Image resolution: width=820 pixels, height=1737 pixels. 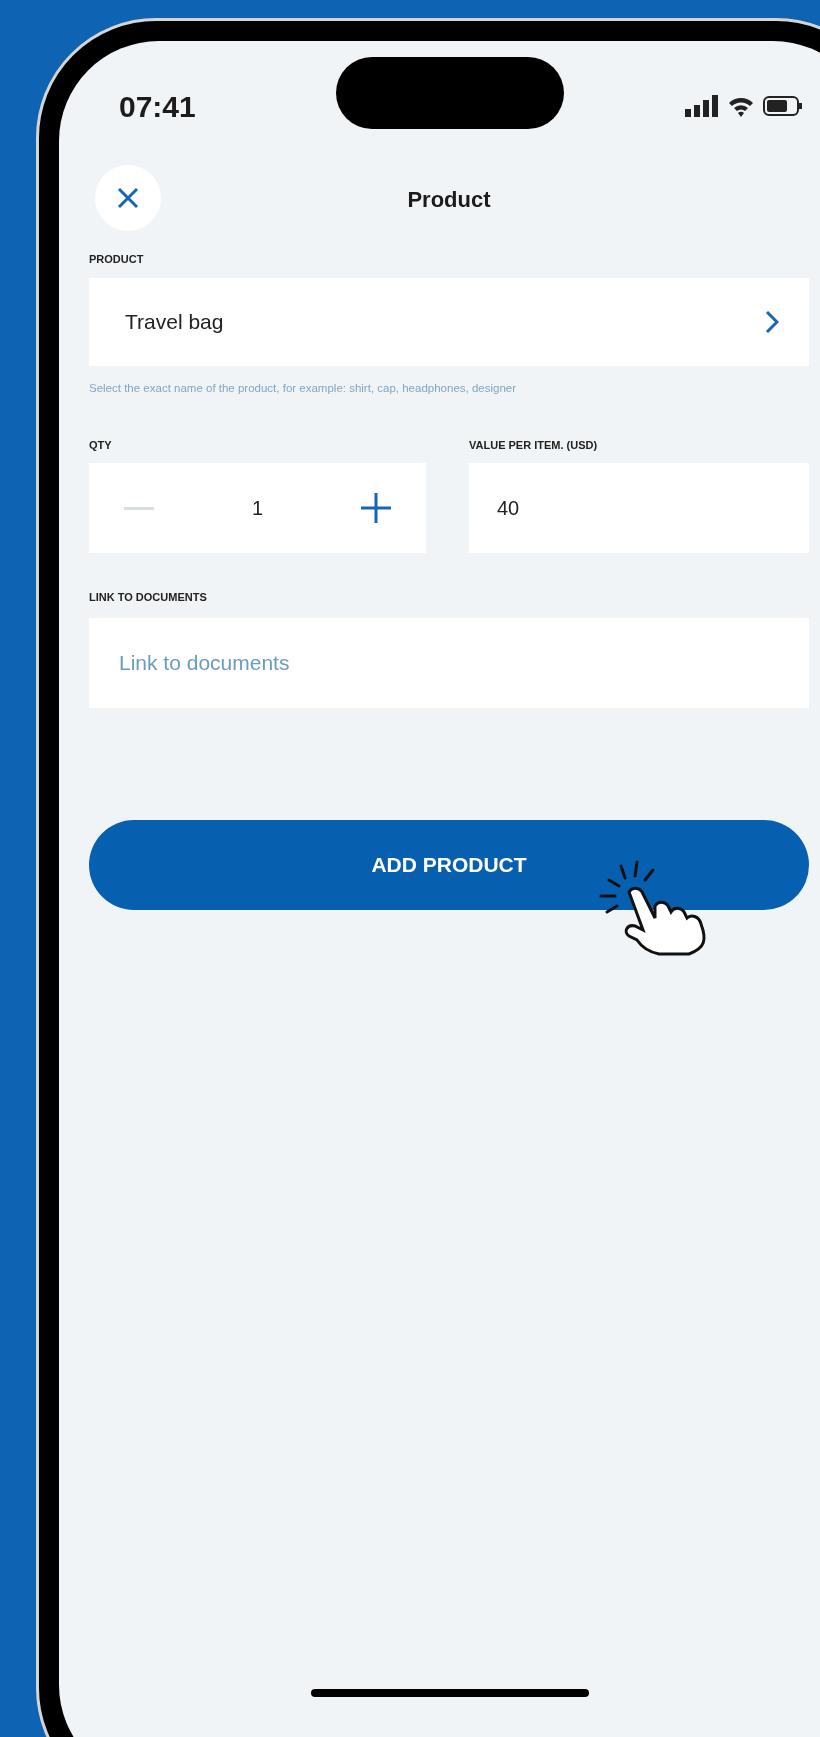 What do you see at coordinates (783, 106) in the screenshot?
I see `battery-icon` at bounding box center [783, 106].